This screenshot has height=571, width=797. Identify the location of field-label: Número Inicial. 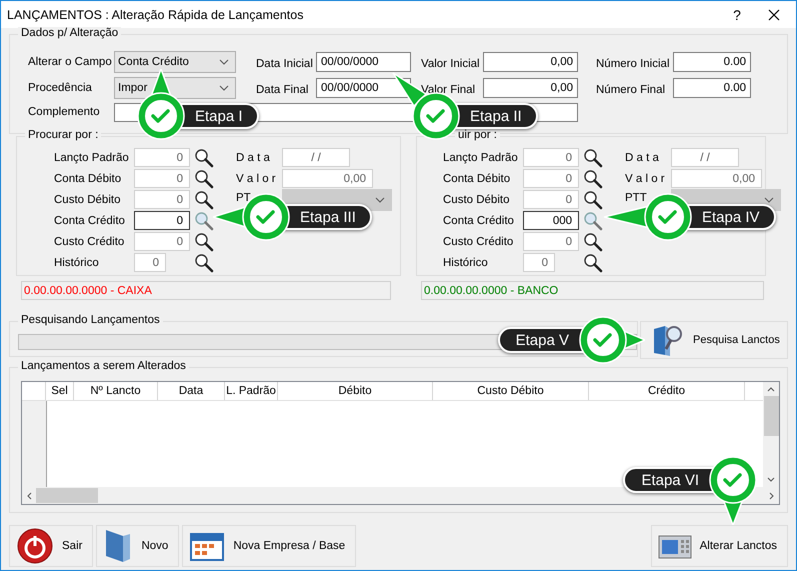
(633, 63).